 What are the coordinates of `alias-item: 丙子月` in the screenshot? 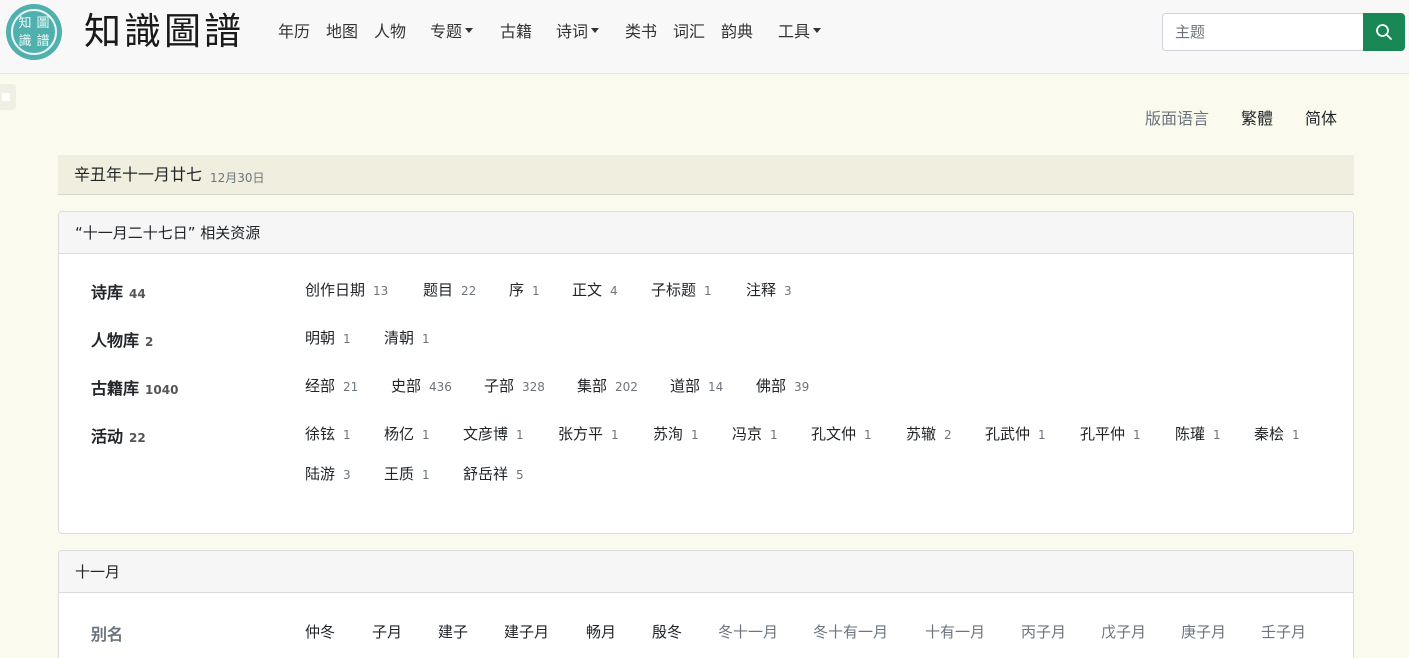 It's located at (1043, 632).